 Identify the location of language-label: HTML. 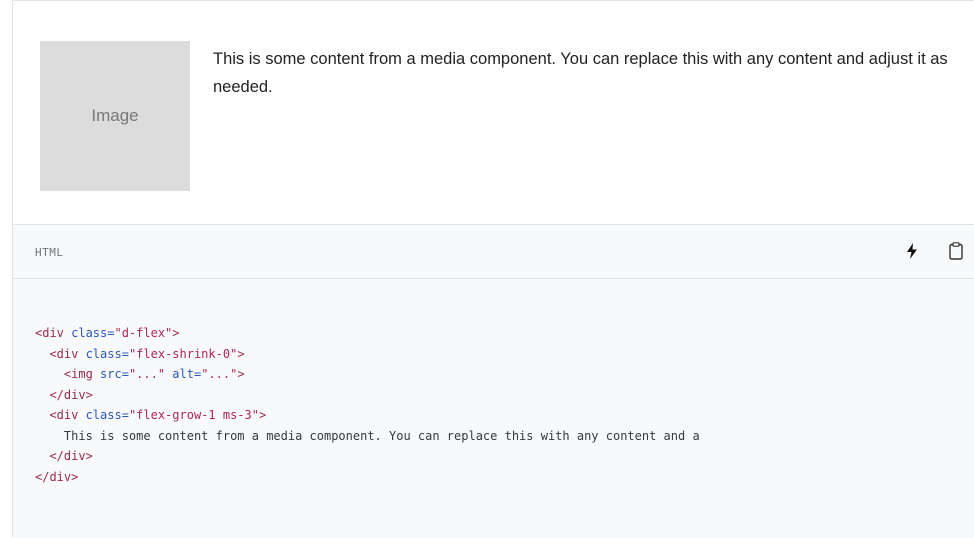
(49, 252).